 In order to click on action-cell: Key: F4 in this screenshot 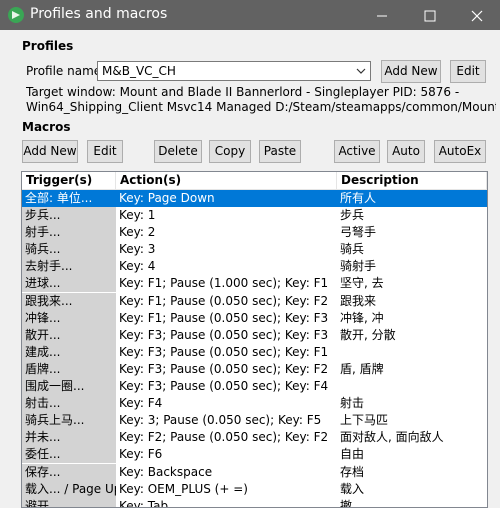, I will do `click(141, 403)`.